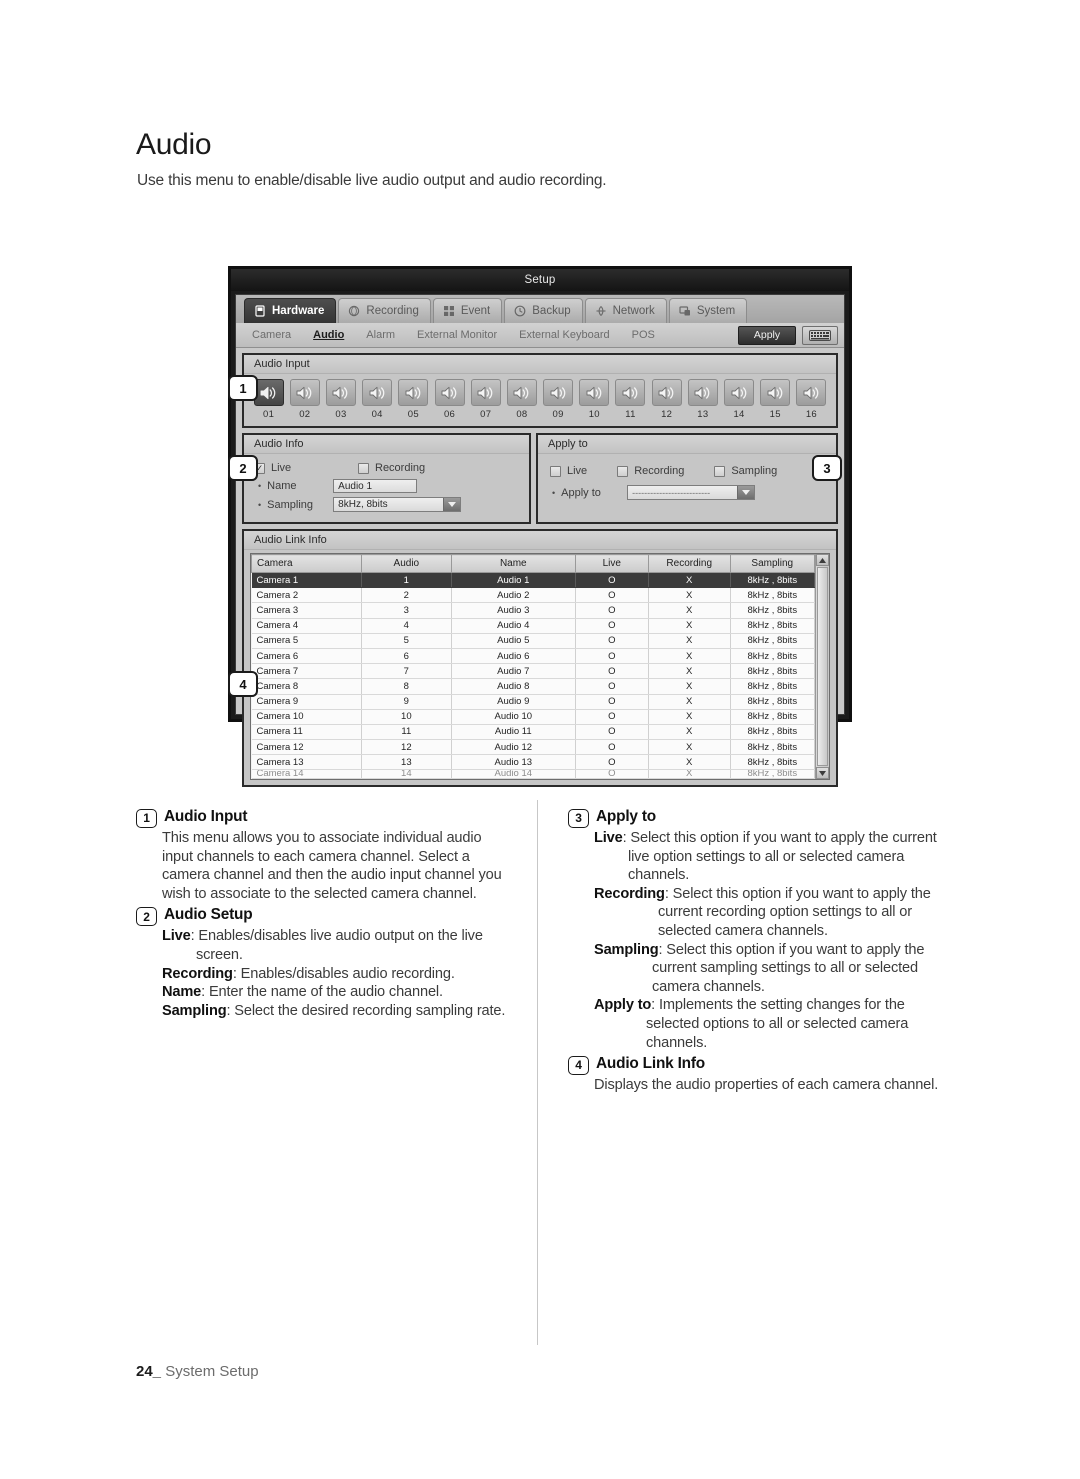  I want to click on audio-input-channel-03: 03, so click(340, 399).